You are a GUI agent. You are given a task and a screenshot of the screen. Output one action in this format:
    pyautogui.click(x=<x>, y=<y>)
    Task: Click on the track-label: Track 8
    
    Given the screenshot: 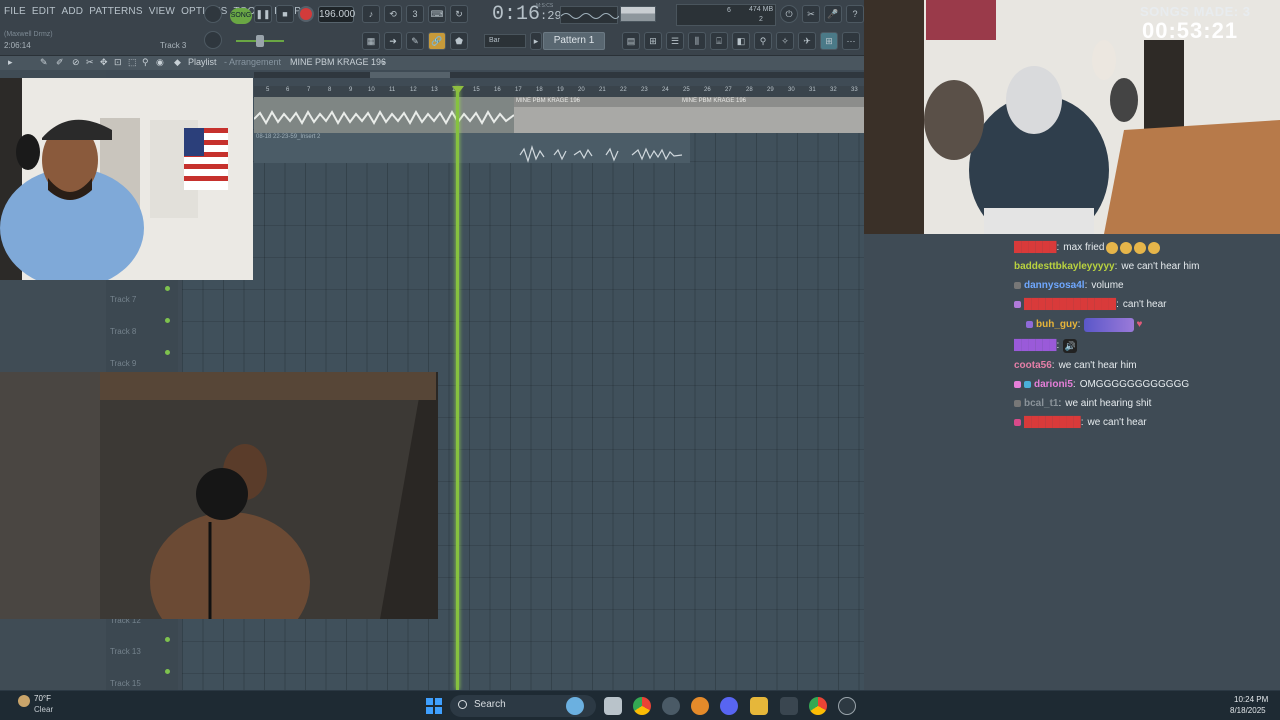 What is the action you would take?
    pyautogui.click(x=123, y=331)
    